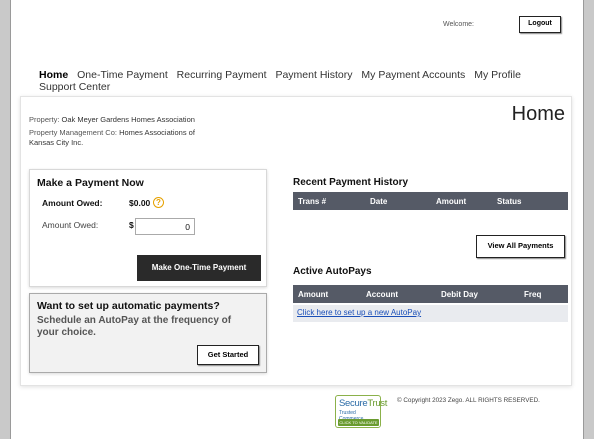  What do you see at coordinates (312, 201) in the screenshot?
I see `column-header: Trans #` at bounding box center [312, 201].